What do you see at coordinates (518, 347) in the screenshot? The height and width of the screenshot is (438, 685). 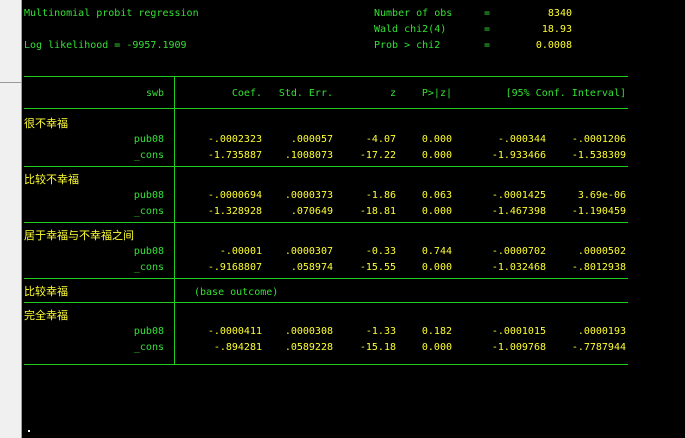 I see `coef-cell-lo: -1.009768` at bounding box center [518, 347].